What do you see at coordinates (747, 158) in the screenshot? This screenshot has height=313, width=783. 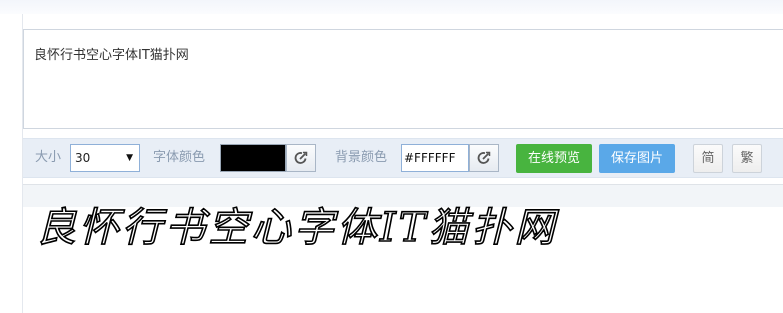 I see `traditional-button: 繁` at bounding box center [747, 158].